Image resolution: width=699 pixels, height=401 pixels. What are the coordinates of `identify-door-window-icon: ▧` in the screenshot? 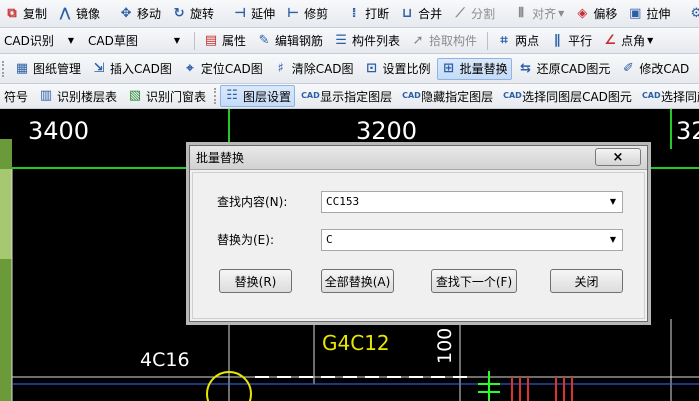 It's located at (135, 95).